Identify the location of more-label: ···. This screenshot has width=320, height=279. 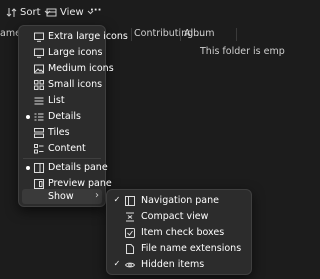
(96, 10).